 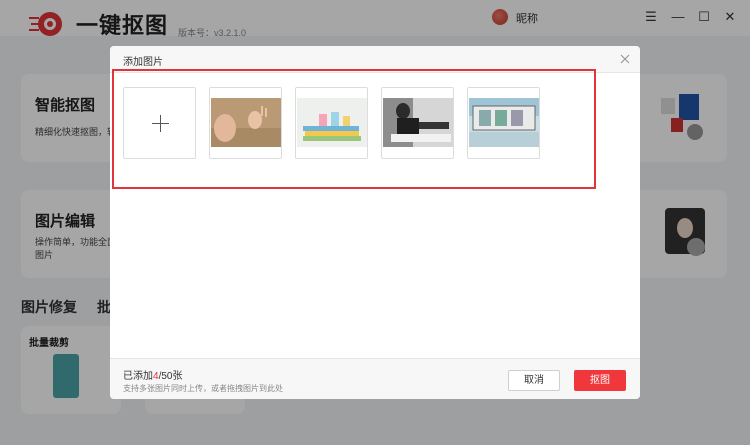 I want to click on books-cups-photo-icon, so click(x=332, y=122).